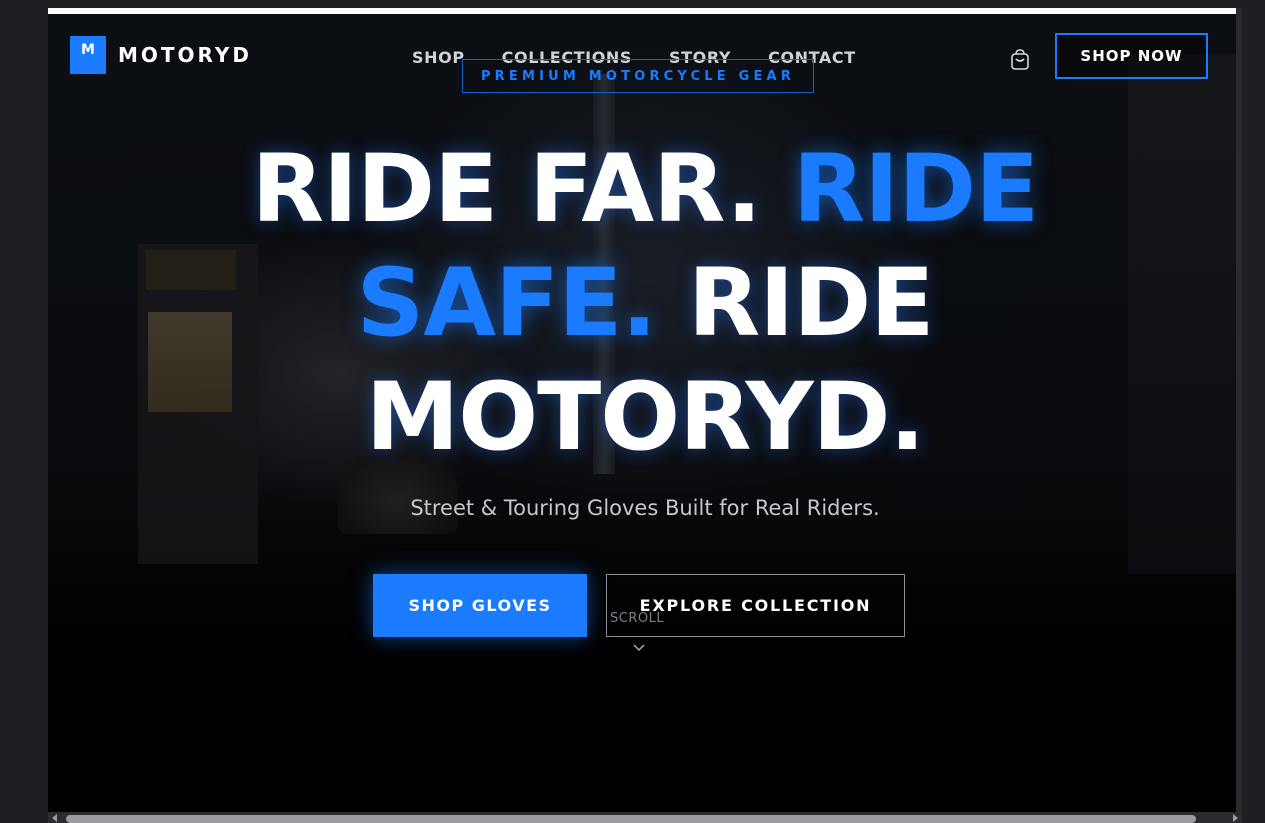 The image size is (1265, 823). I want to click on hero-line-3-white: MOTORYD., so click(645, 417).